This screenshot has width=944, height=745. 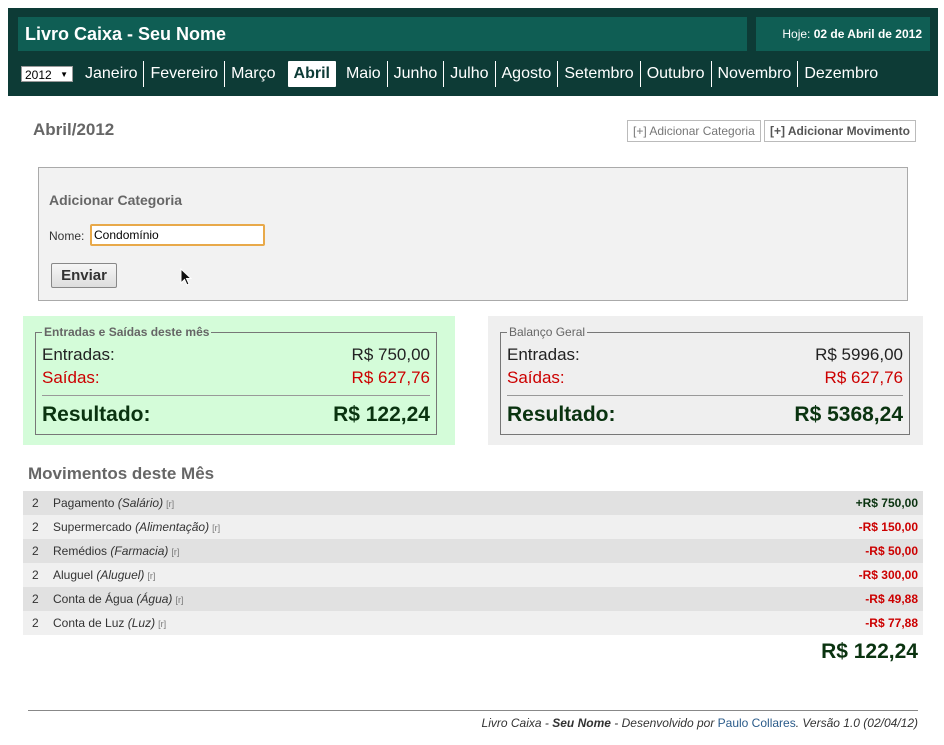 I want to click on month-link-dezembro: Dezembro, so click(x=841, y=74).